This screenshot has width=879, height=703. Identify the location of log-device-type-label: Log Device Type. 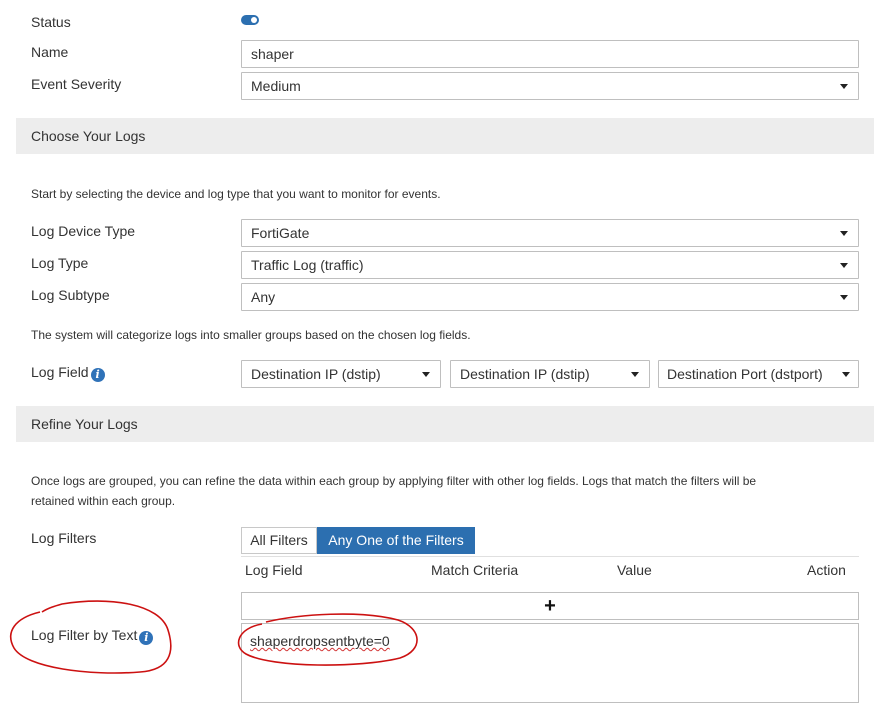
(83, 231).